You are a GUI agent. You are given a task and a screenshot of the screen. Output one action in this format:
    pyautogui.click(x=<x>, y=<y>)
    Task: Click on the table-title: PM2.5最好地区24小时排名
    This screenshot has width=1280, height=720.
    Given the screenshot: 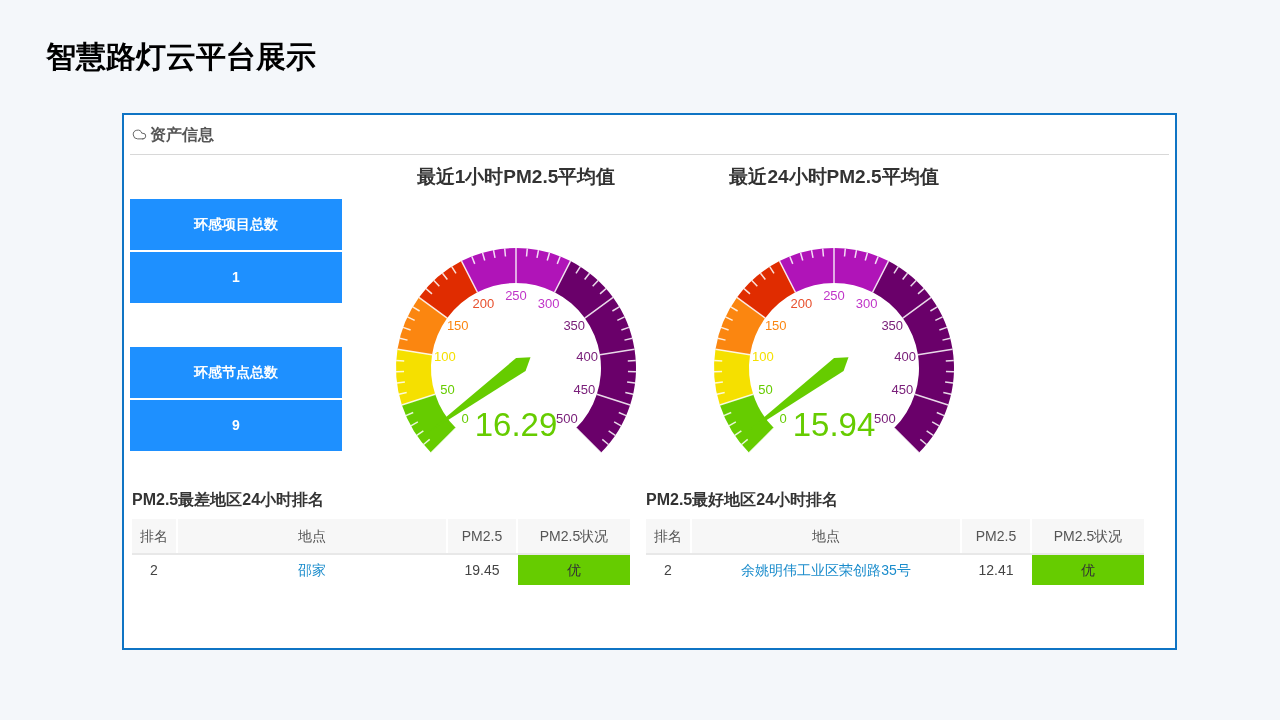 What is the action you would take?
    pyautogui.click(x=743, y=500)
    